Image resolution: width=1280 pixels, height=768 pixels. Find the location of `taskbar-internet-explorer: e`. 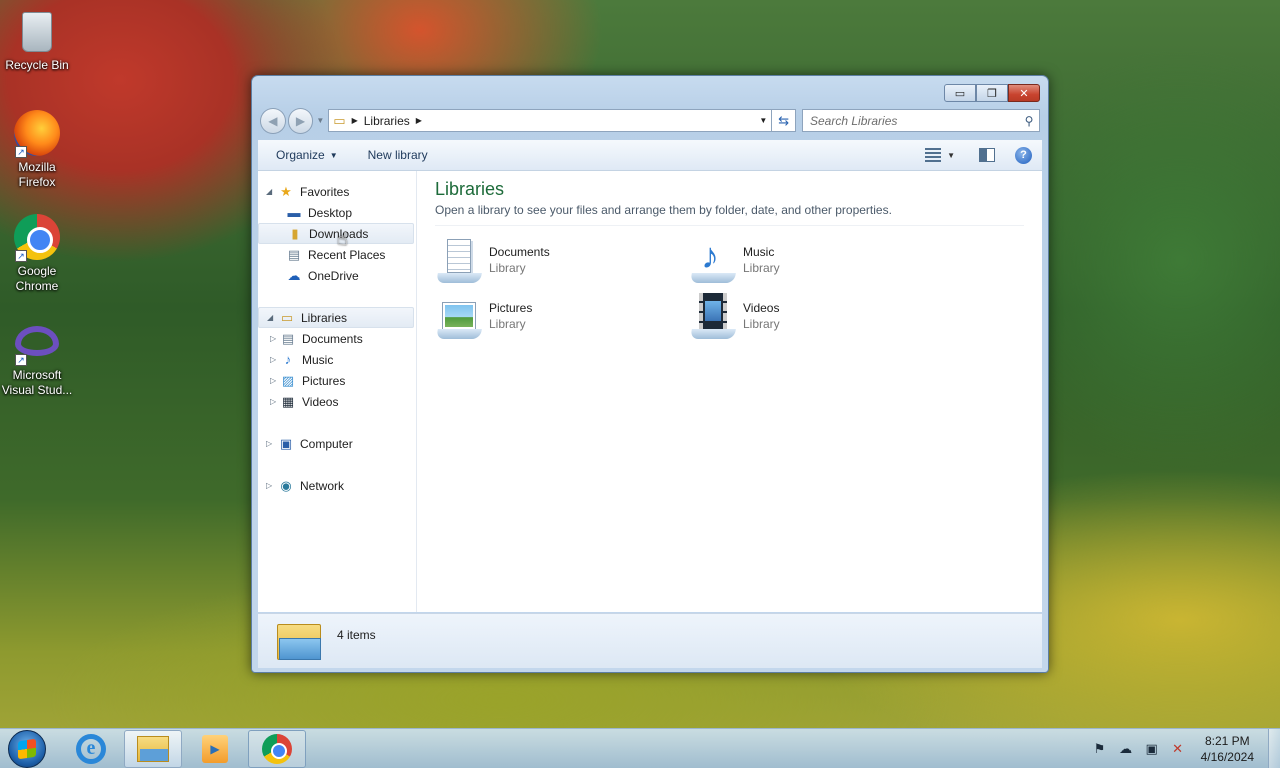

taskbar-internet-explorer: e is located at coordinates (91, 749).